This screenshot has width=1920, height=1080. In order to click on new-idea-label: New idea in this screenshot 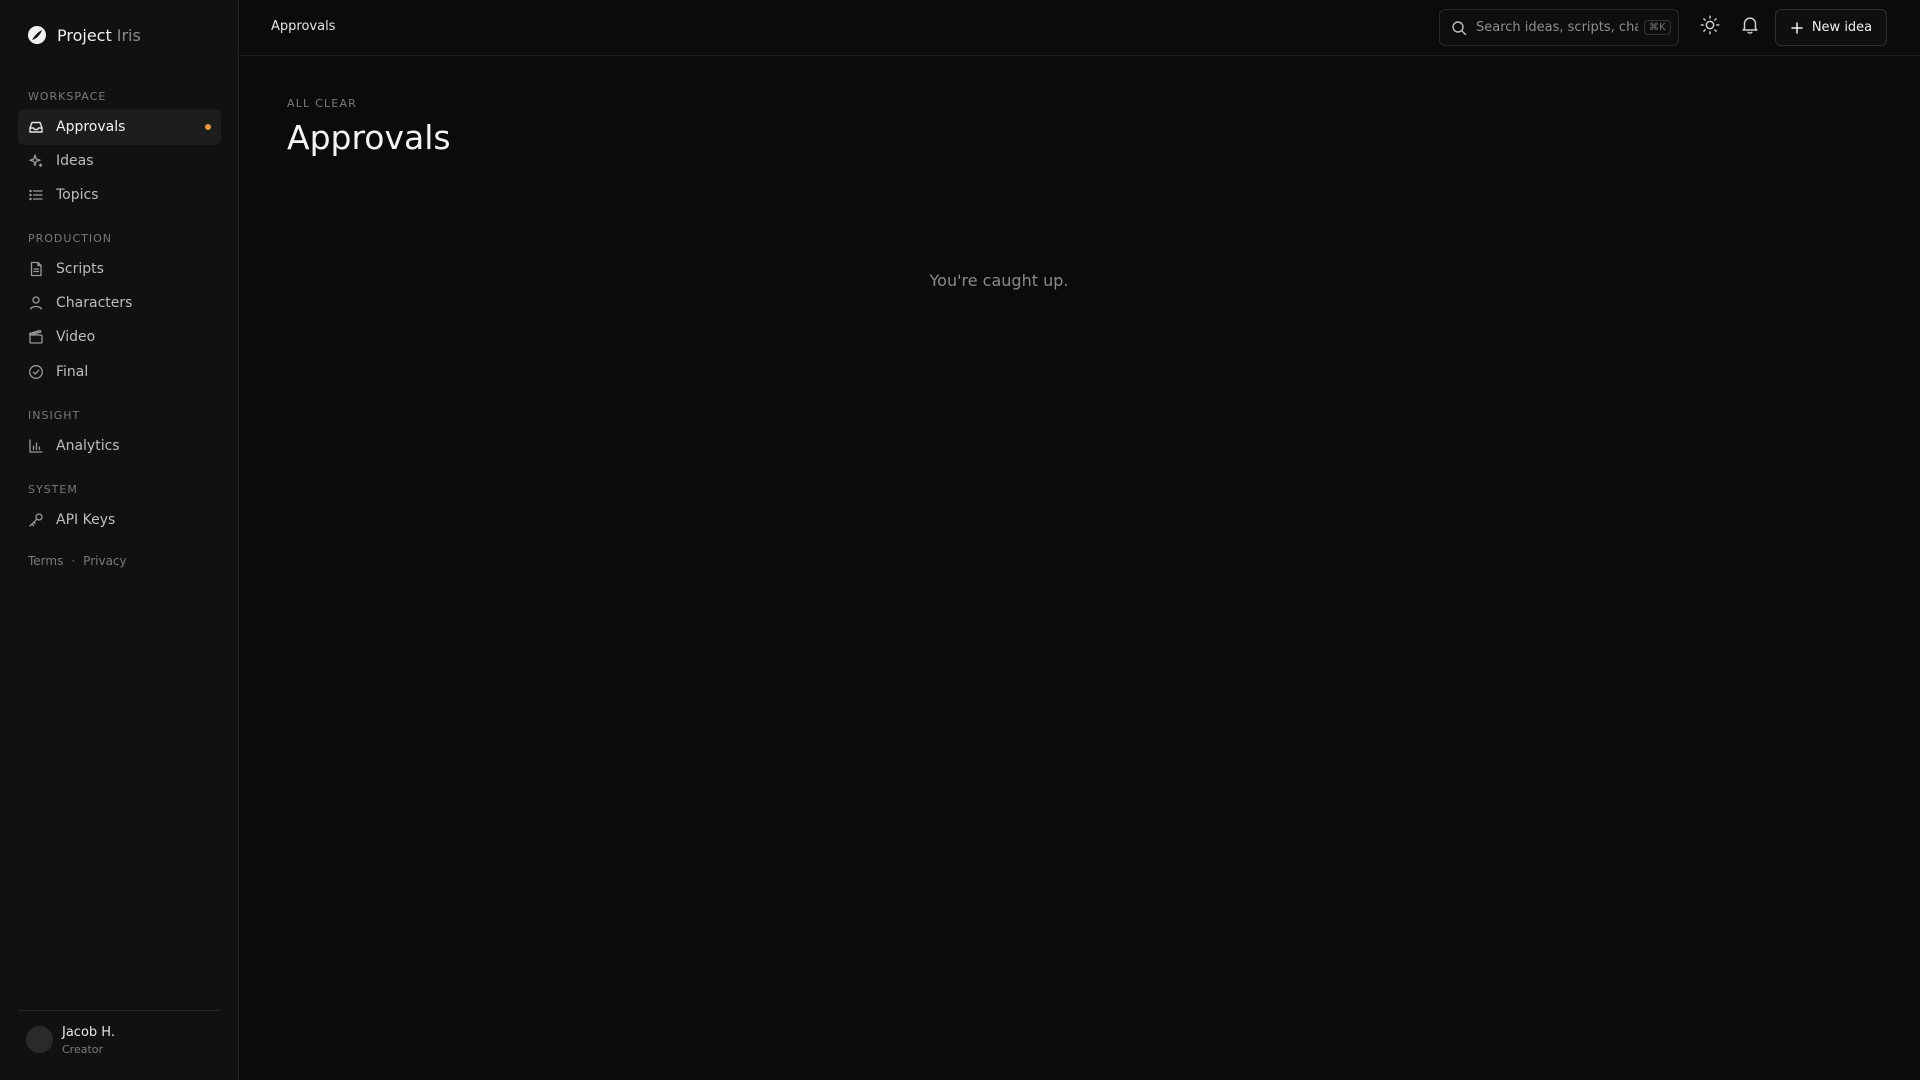, I will do `click(1842, 27)`.